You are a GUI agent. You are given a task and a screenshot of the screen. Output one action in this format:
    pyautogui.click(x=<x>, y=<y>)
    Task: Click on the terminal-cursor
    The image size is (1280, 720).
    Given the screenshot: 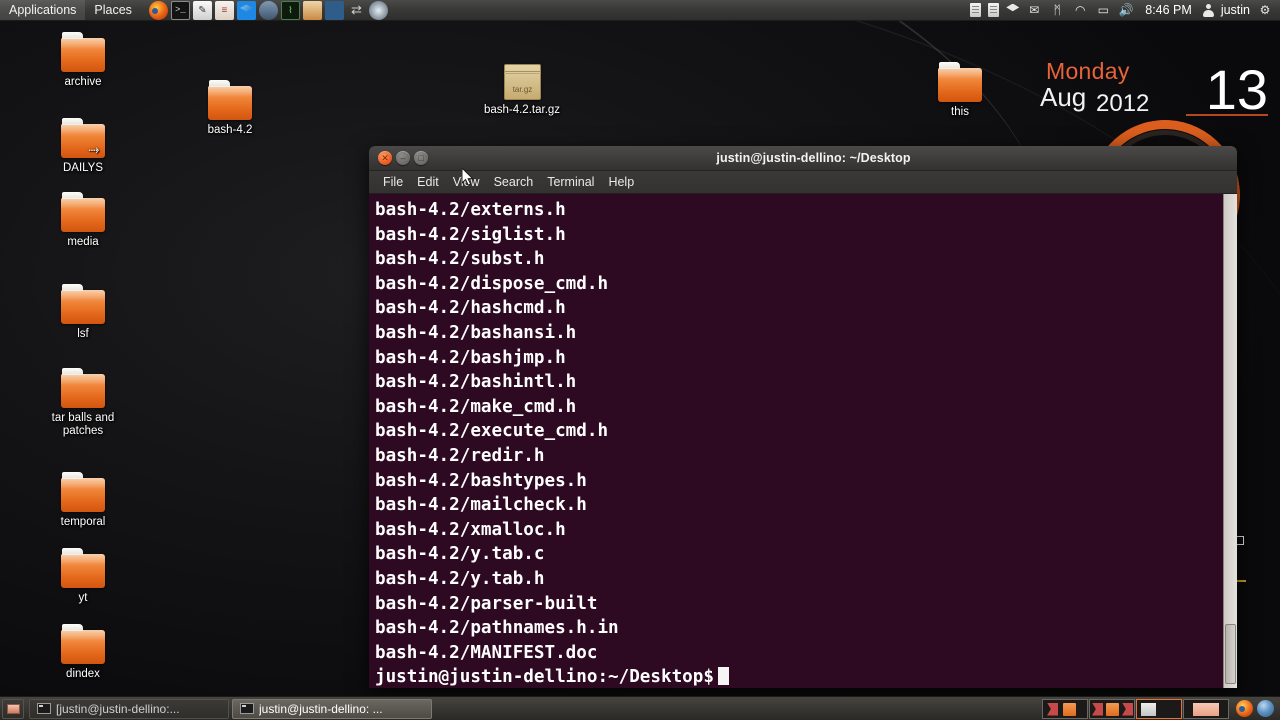 What is the action you would take?
    pyautogui.click(x=723, y=676)
    